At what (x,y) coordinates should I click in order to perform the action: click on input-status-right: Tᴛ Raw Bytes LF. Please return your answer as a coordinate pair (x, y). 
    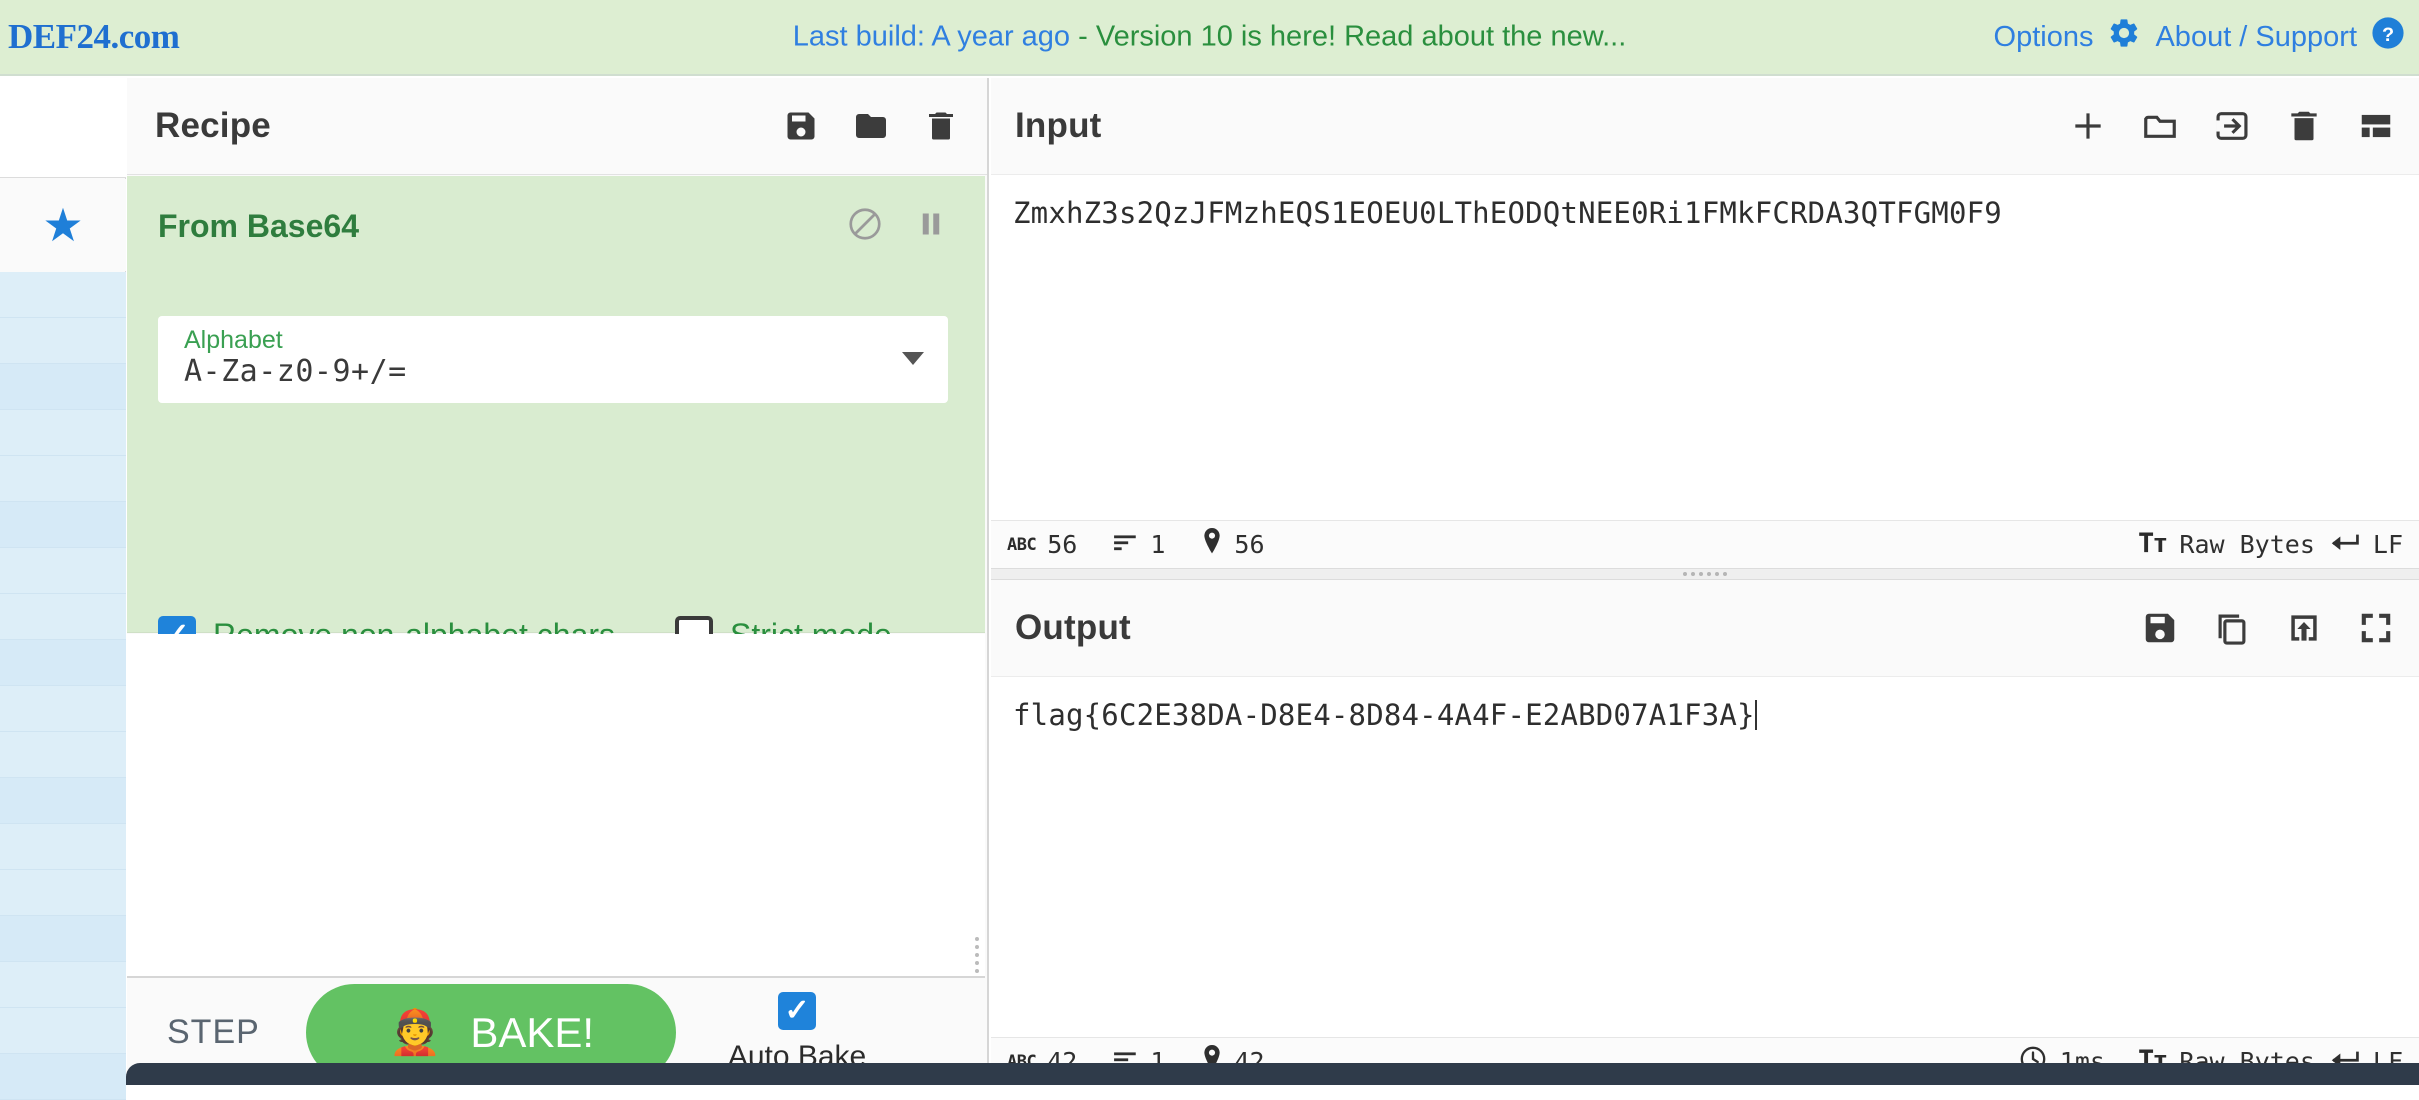
    Looking at the image, I should click on (2270, 544).